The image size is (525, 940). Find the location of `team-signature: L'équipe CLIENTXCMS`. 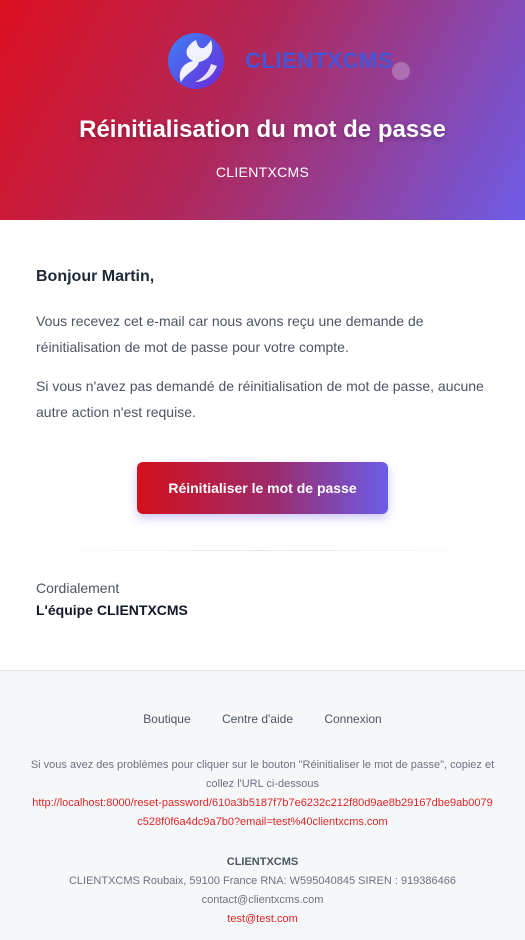

team-signature: L'équipe CLIENTXCMS is located at coordinates (112, 610).